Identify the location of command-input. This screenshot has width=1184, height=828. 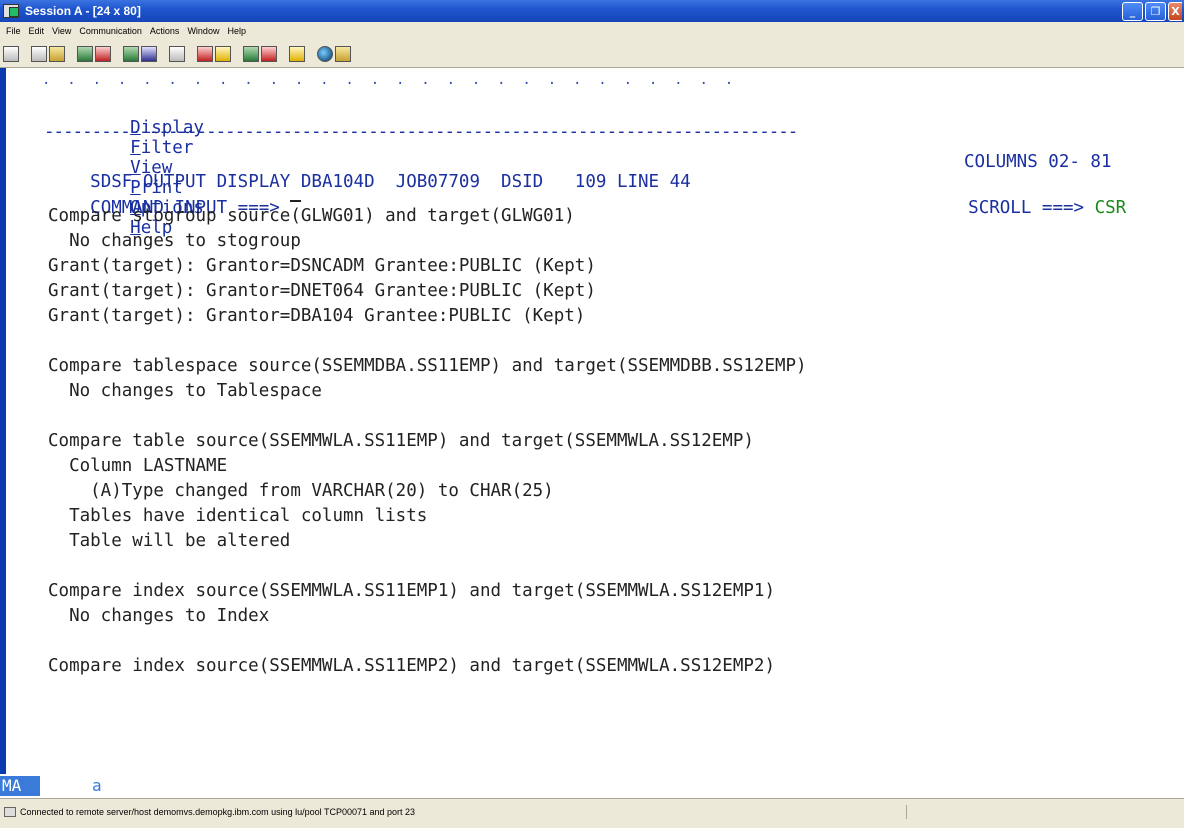
(296, 201).